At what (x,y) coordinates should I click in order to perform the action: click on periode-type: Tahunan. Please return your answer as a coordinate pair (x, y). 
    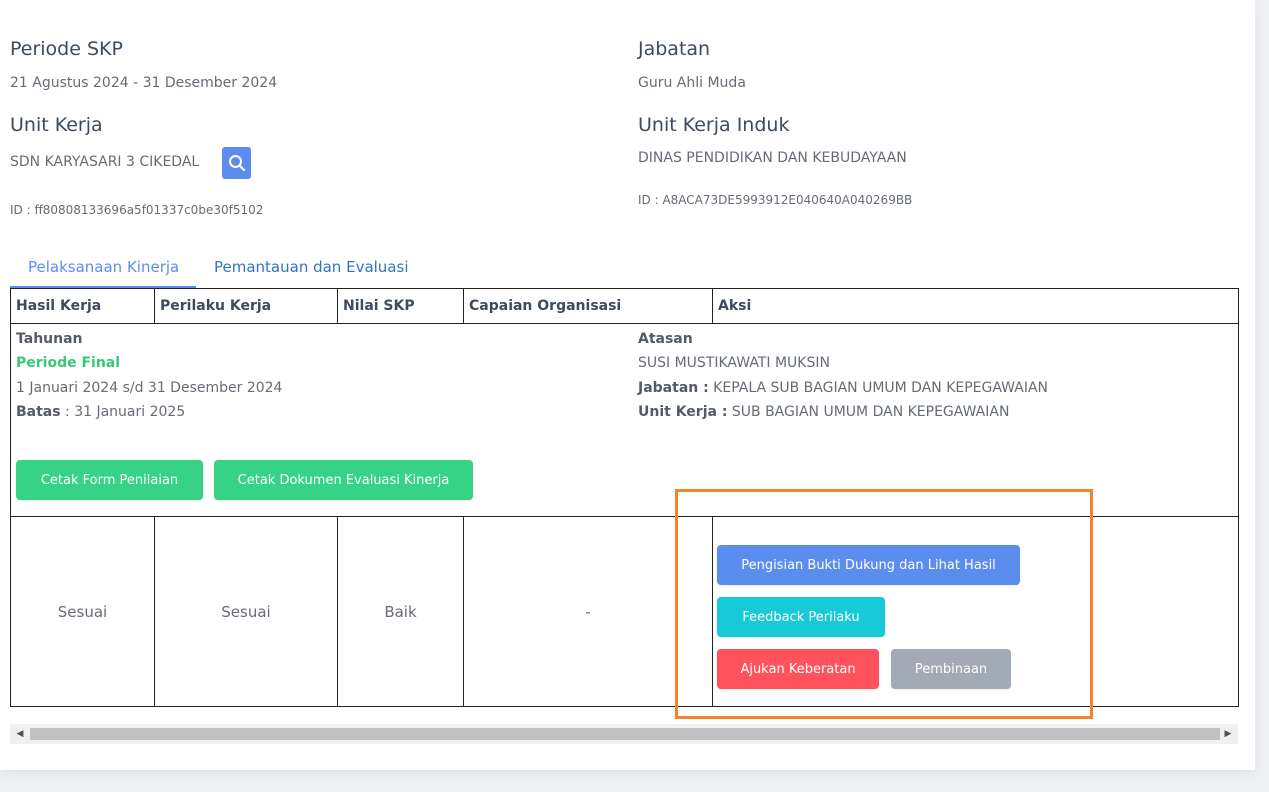
    Looking at the image, I should click on (49, 339).